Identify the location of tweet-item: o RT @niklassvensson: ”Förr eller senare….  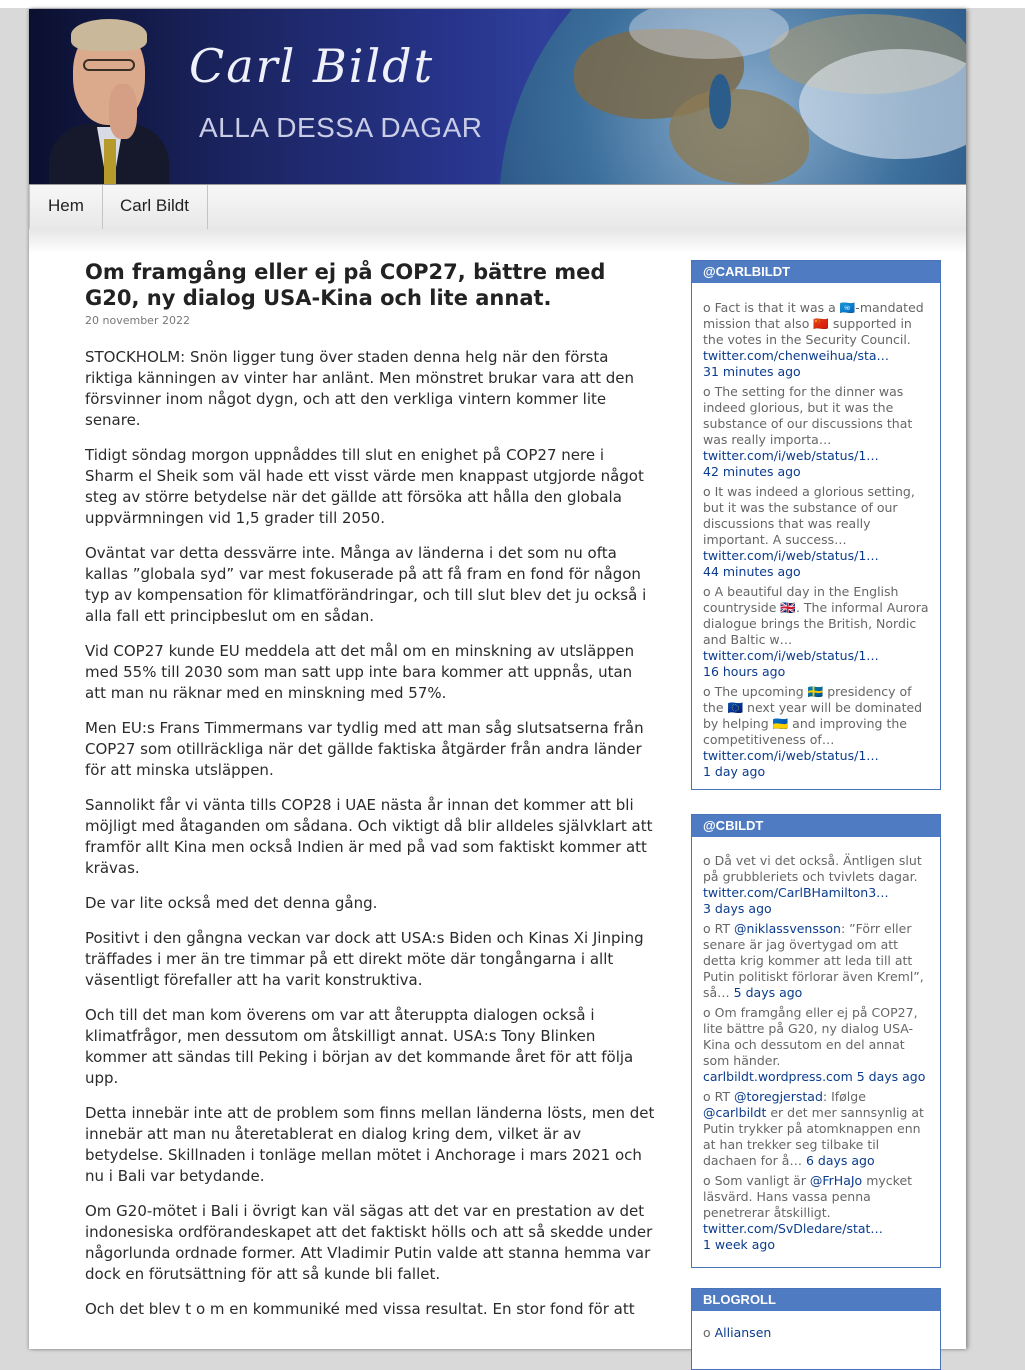
(813, 960).